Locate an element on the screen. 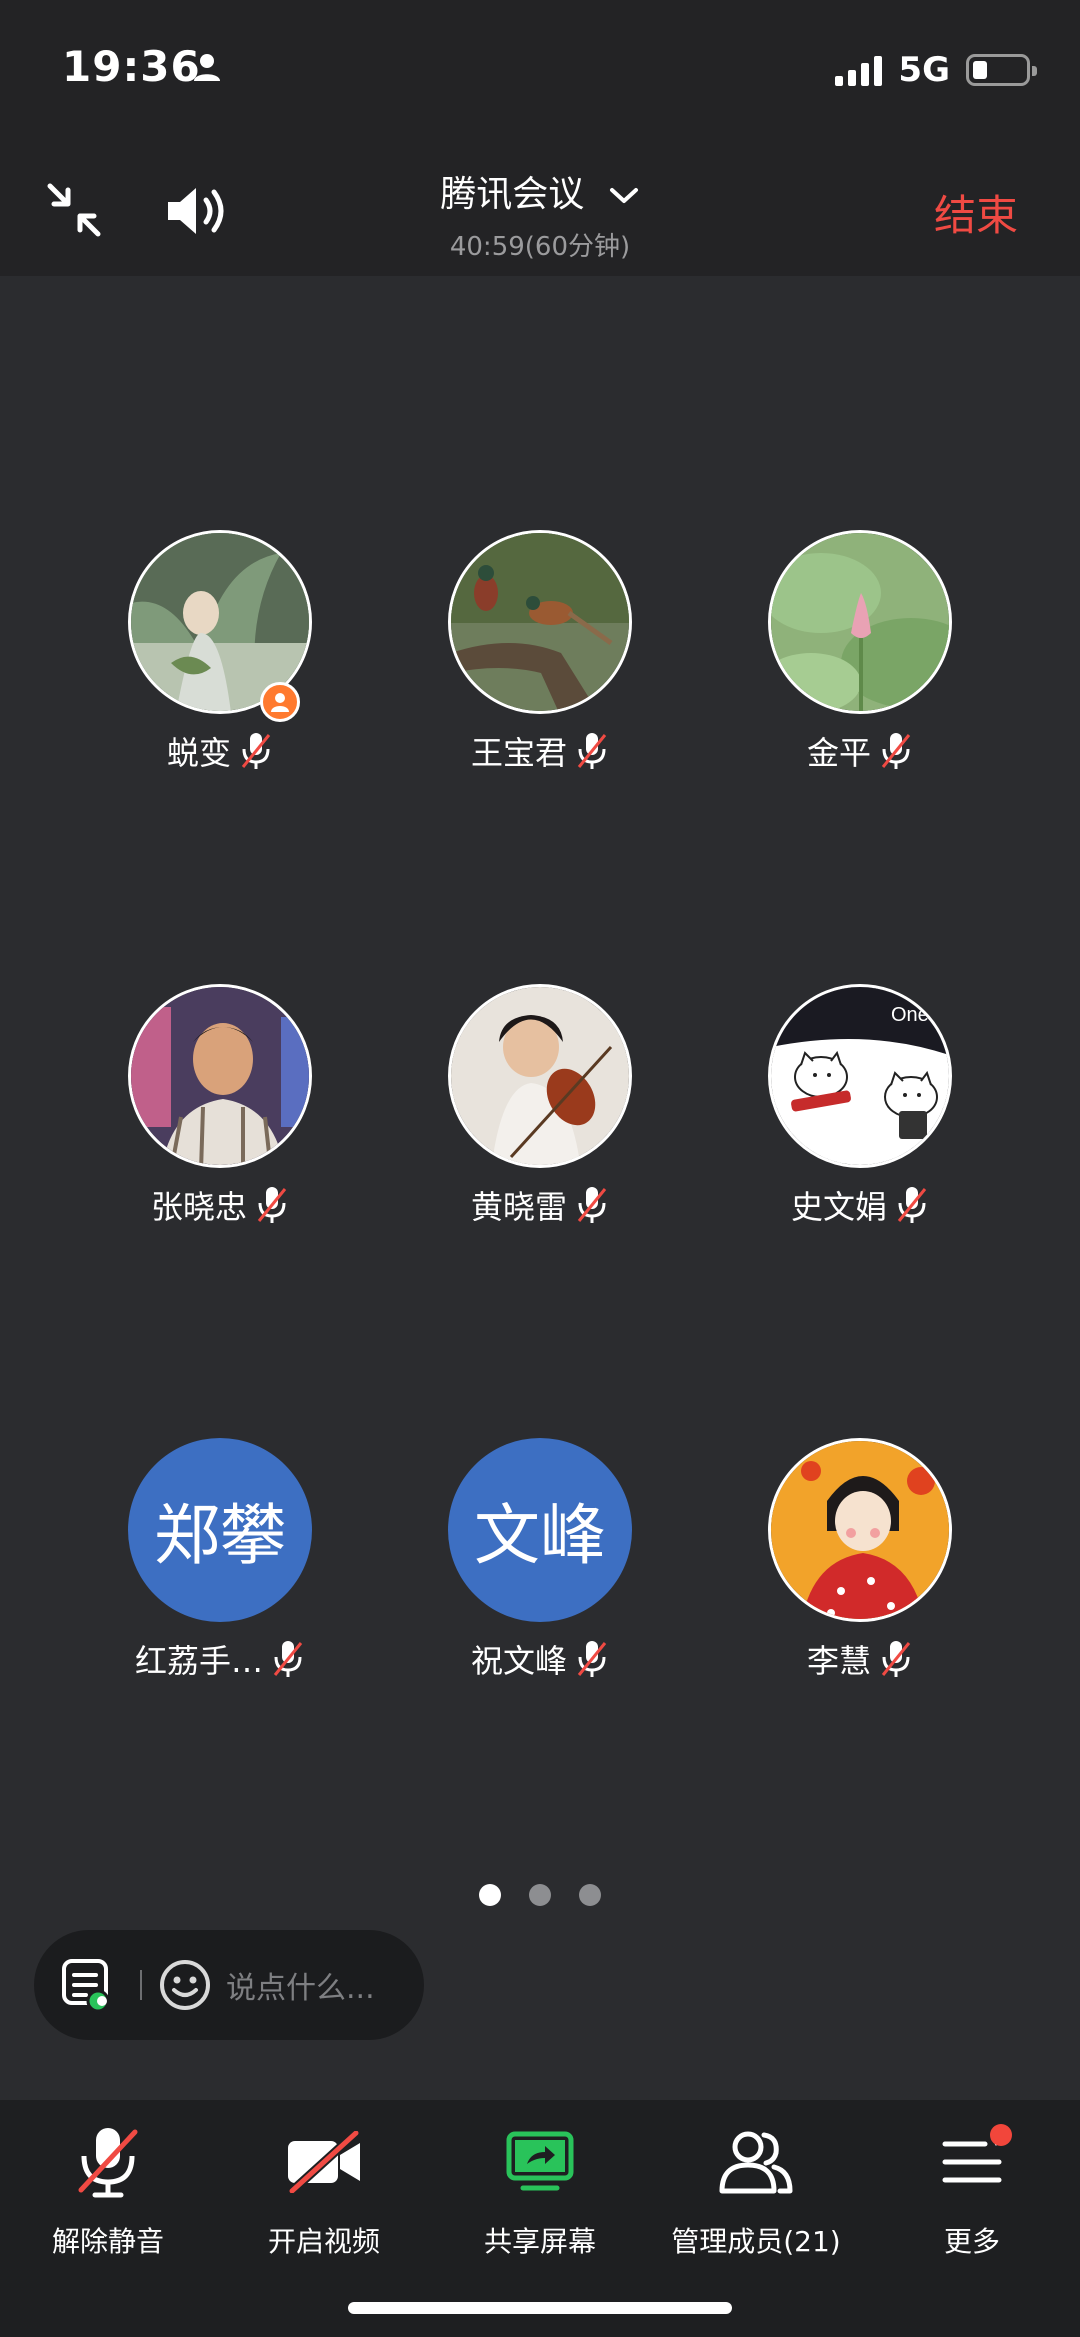 This screenshot has width=1080, height=2337. video-off-icon is located at coordinates (324, 2162).